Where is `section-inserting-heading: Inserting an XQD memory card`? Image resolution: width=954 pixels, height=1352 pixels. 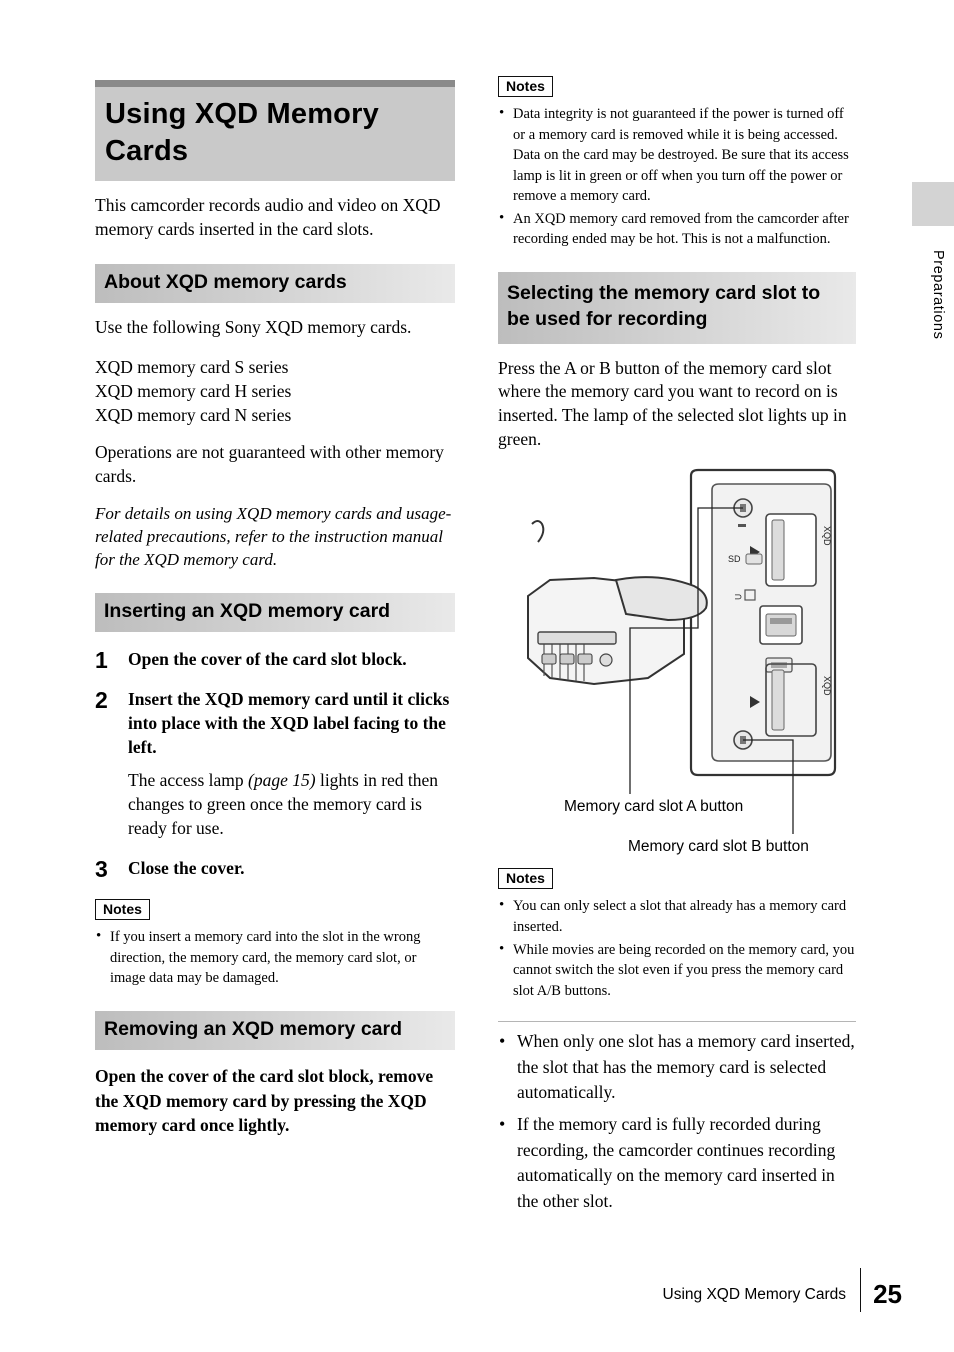
section-inserting-heading: Inserting an XQD memory card is located at coordinates (247, 611).